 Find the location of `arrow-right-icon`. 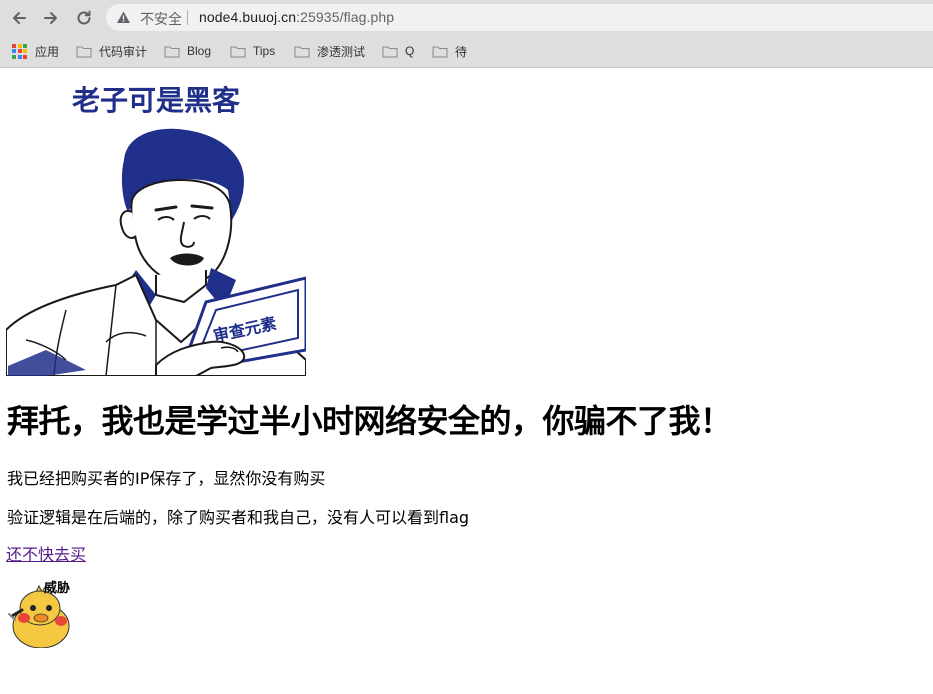

arrow-right-icon is located at coordinates (50, 18).